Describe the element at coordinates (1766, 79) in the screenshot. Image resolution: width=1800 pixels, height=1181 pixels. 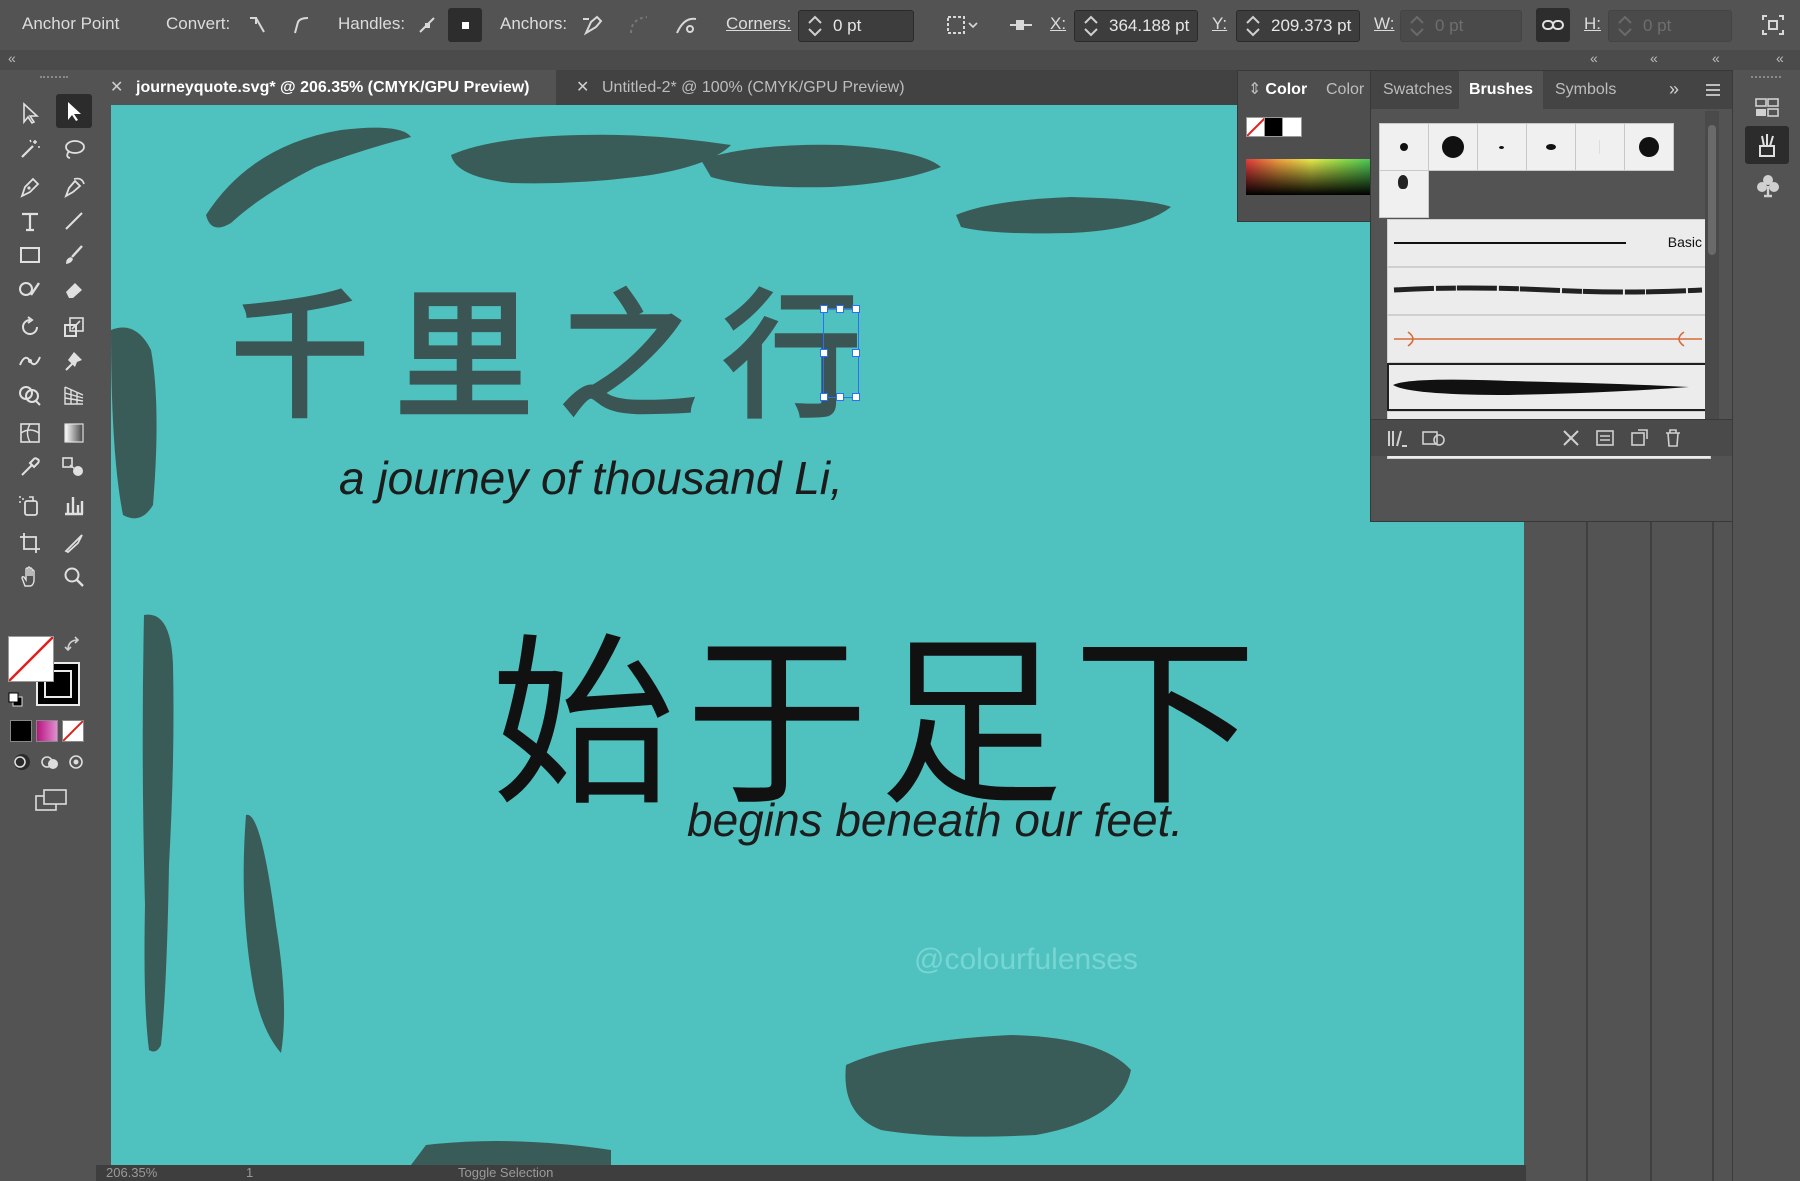
I see `dock-grip` at that location.